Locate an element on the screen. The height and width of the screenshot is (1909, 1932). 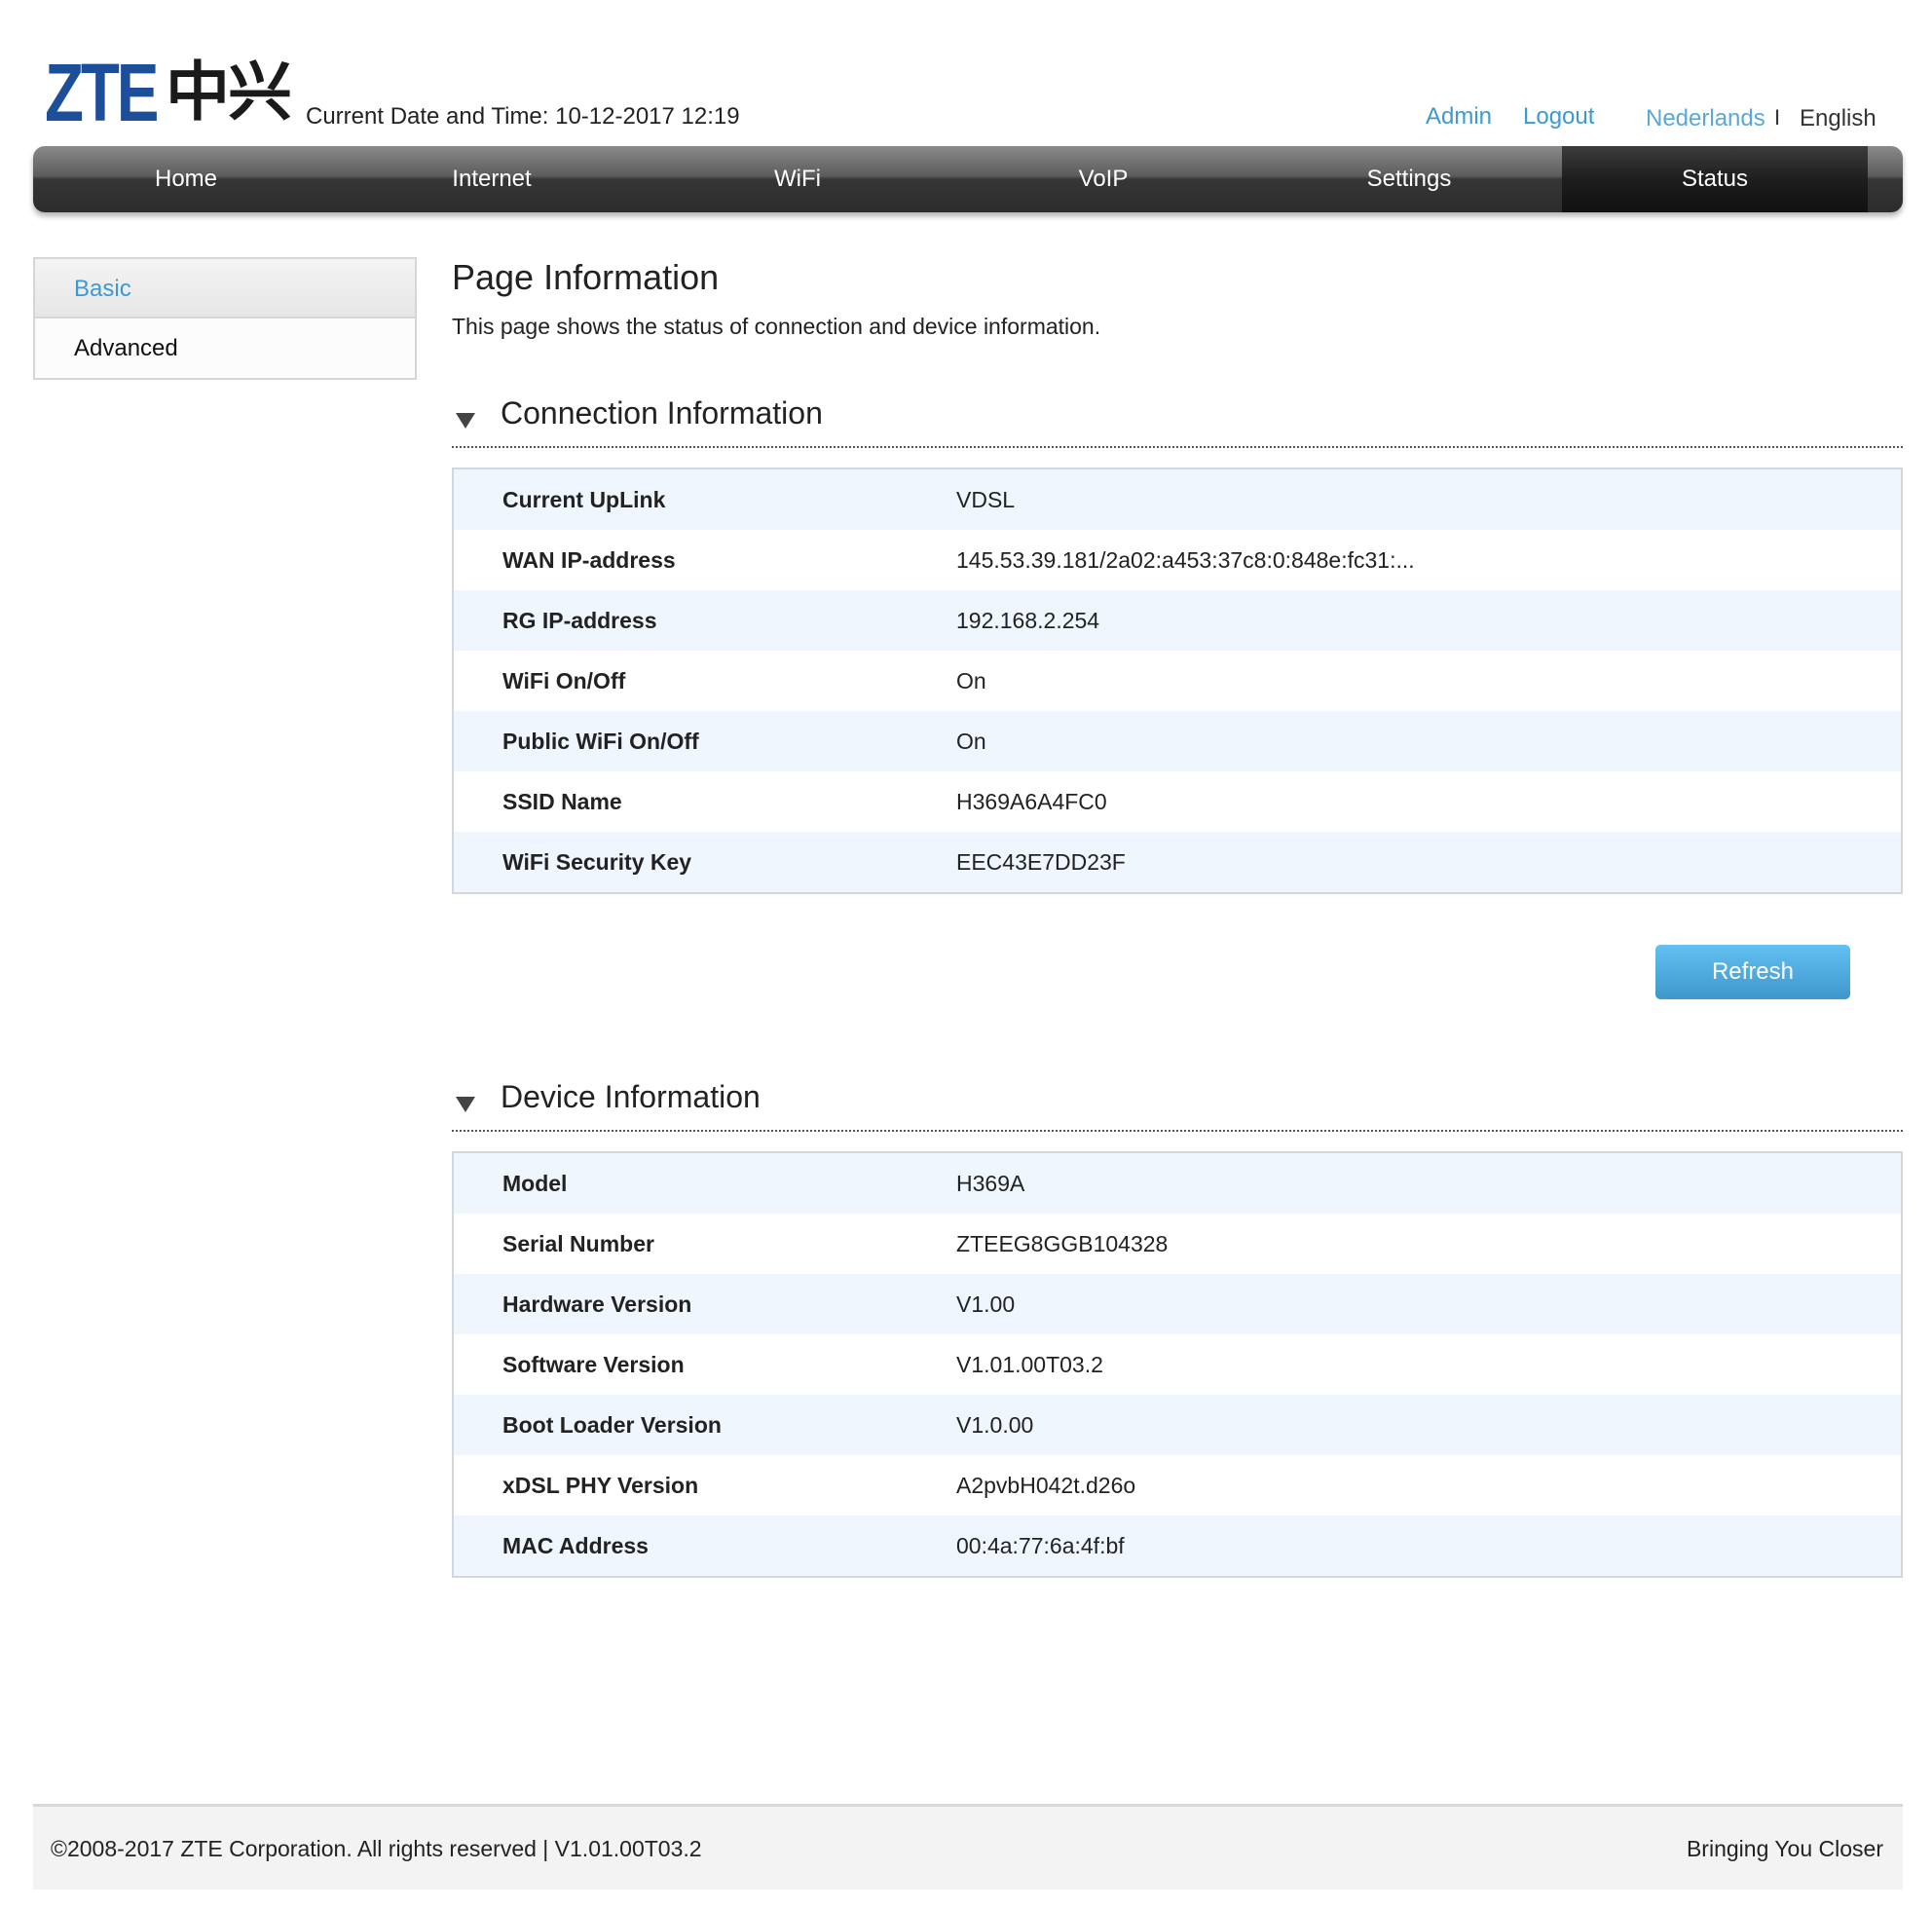
table-row: RG IP-address 192.168.2.254 is located at coordinates (1177, 620).